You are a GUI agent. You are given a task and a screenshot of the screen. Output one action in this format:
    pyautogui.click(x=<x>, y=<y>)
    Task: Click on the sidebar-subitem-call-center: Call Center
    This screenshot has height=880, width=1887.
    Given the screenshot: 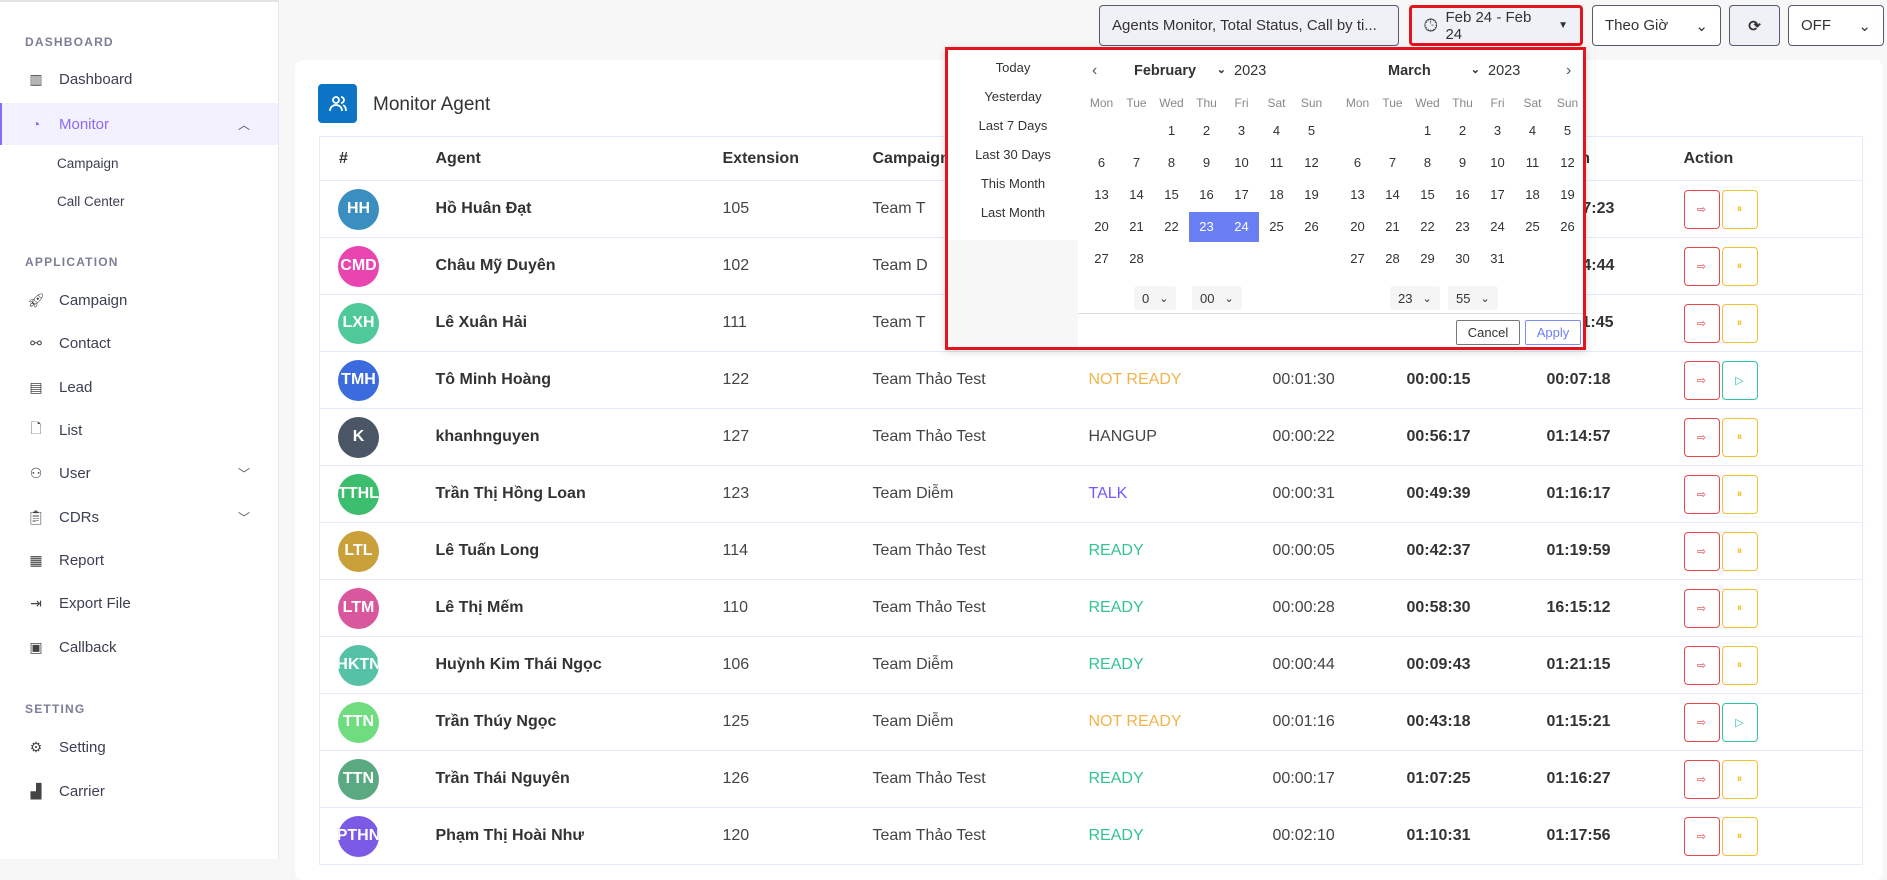 What is the action you would take?
    pyautogui.click(x=91, y=201)
    